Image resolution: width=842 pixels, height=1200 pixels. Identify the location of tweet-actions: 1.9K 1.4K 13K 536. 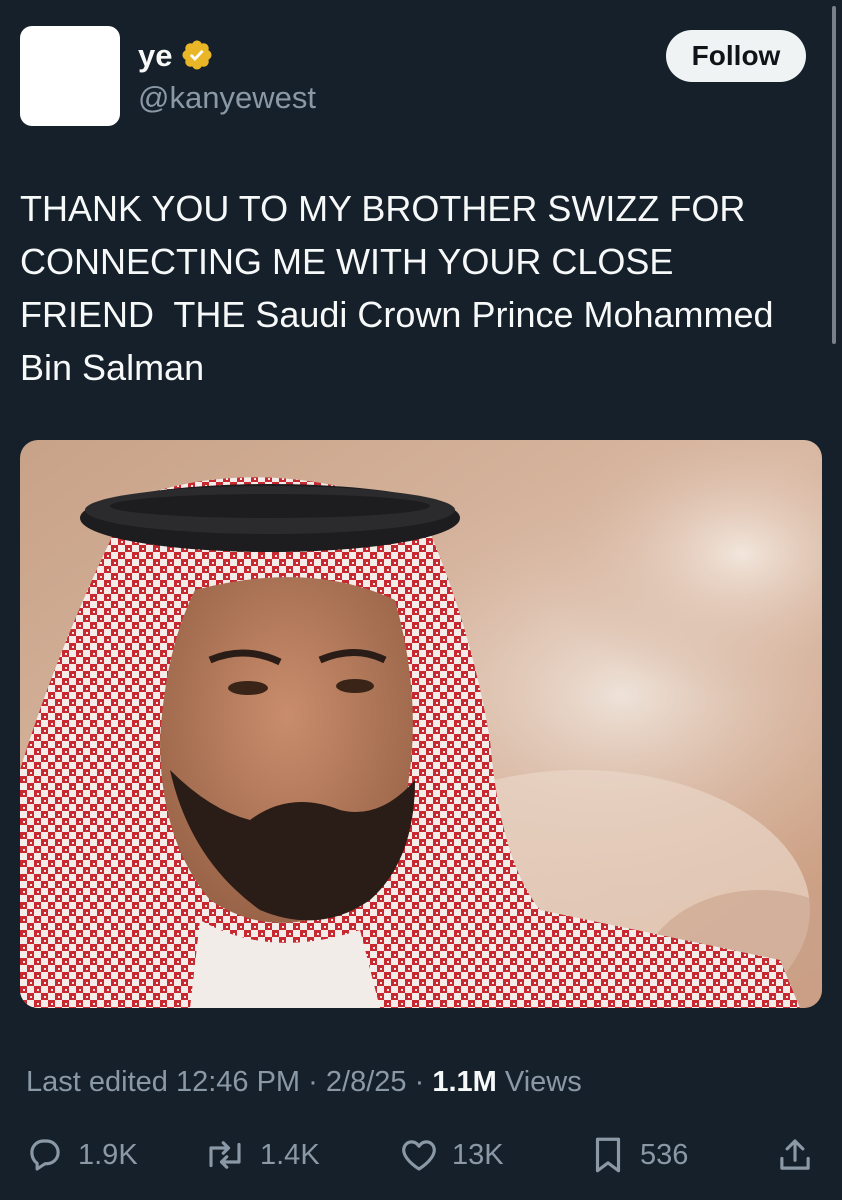
(422, 1157).